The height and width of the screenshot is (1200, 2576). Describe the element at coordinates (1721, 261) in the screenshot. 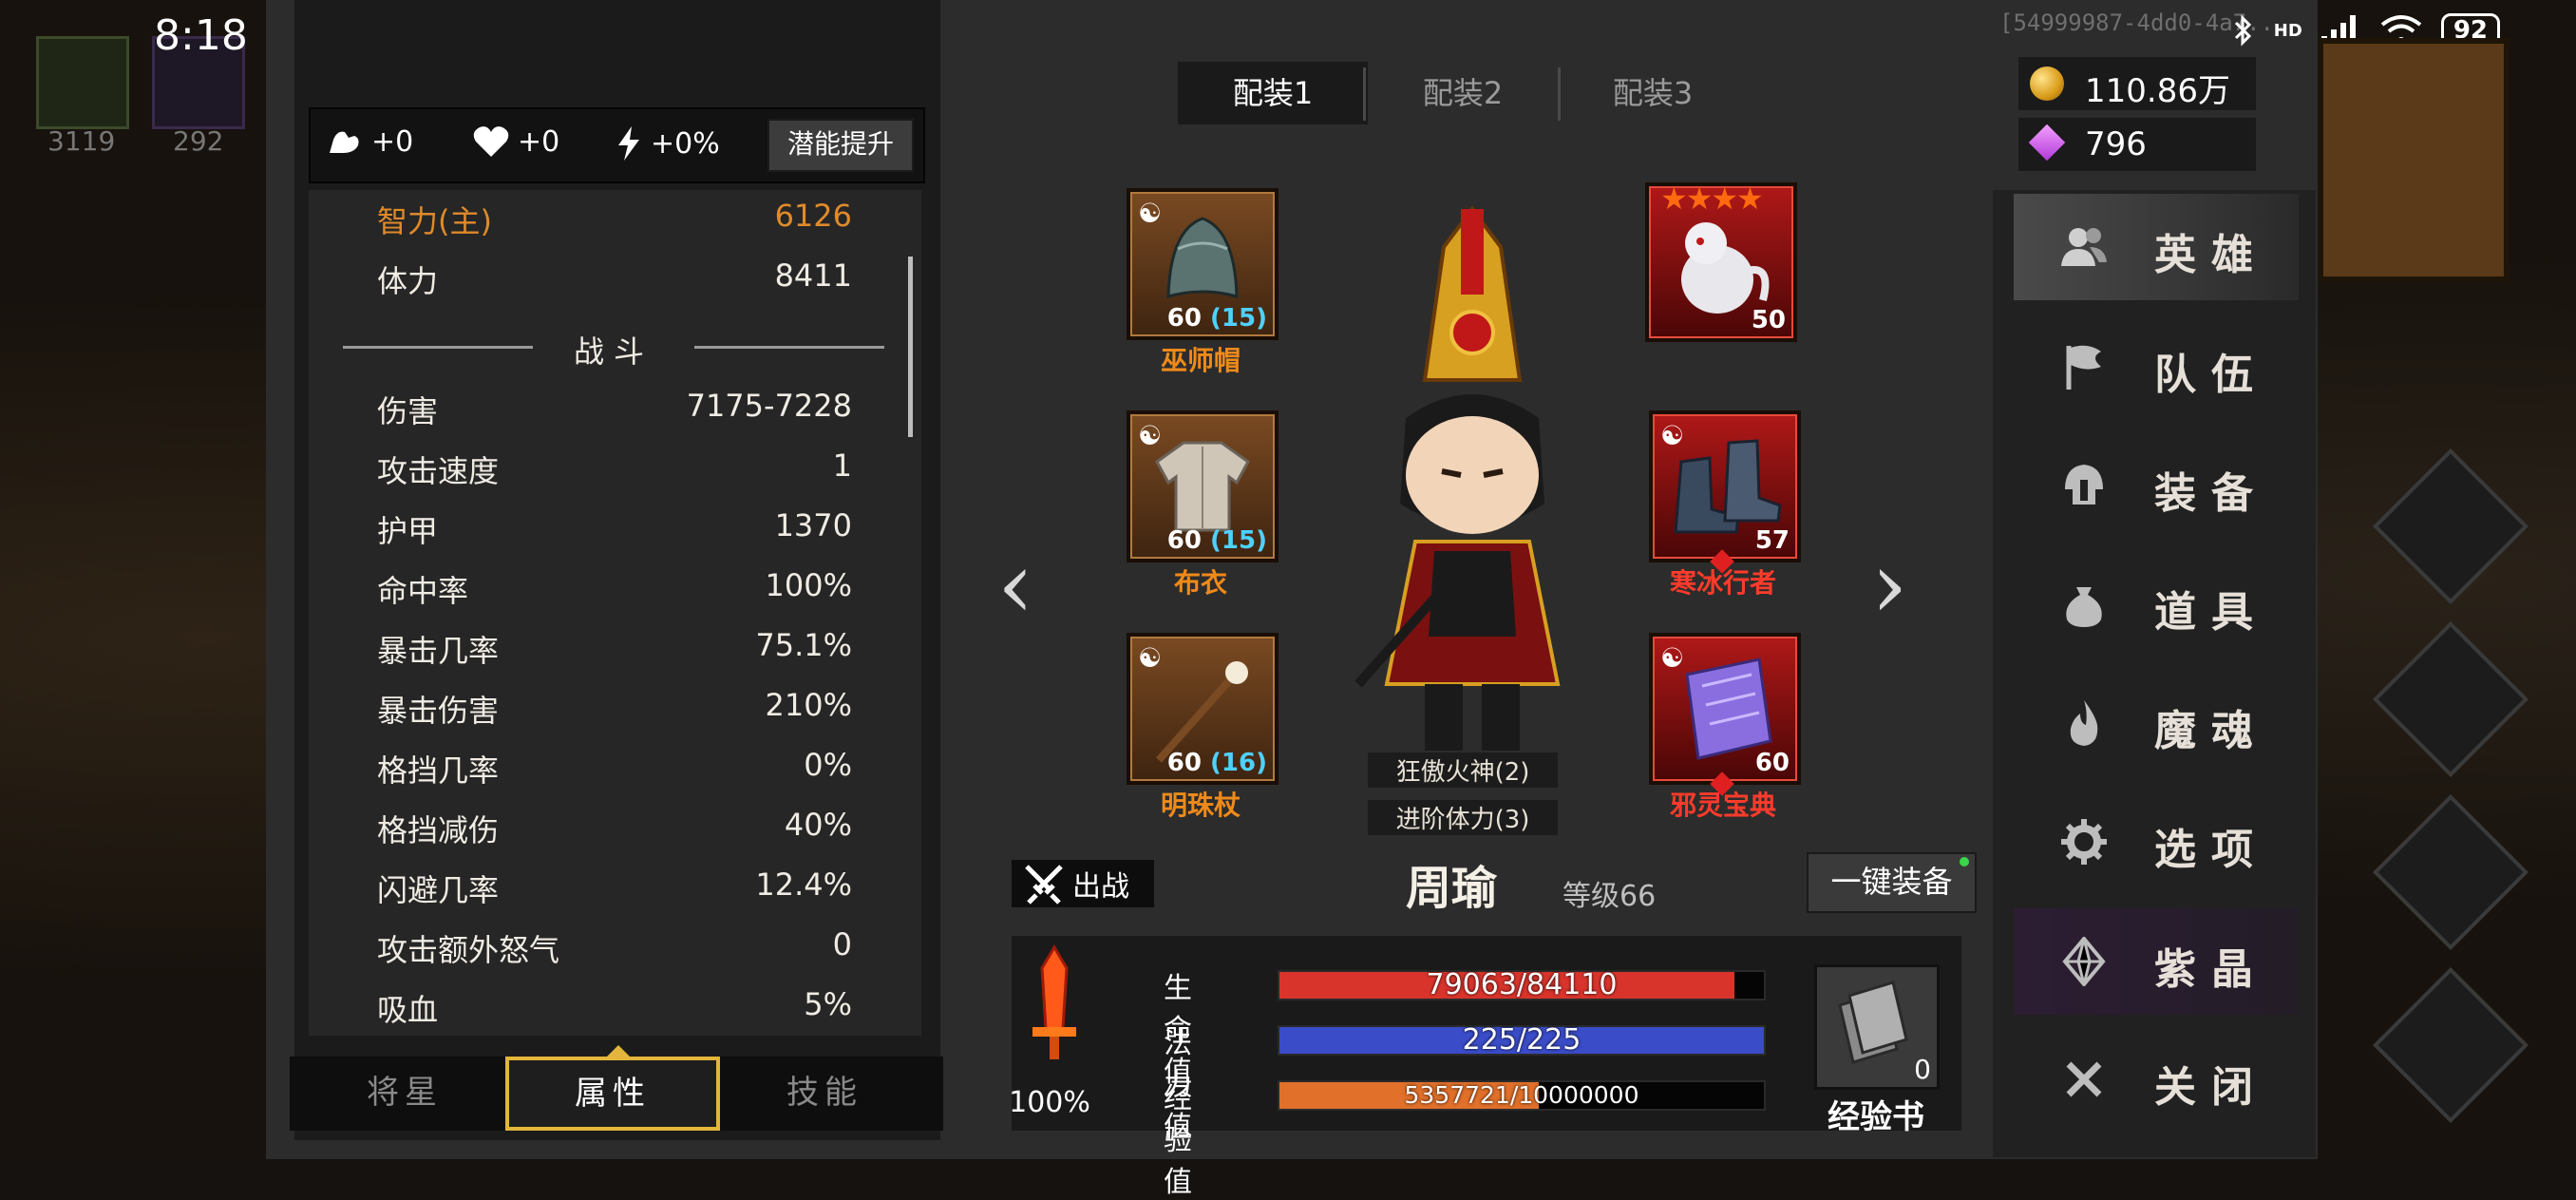

I see `equip-slot-pet: ★★★★ 50` at that location.